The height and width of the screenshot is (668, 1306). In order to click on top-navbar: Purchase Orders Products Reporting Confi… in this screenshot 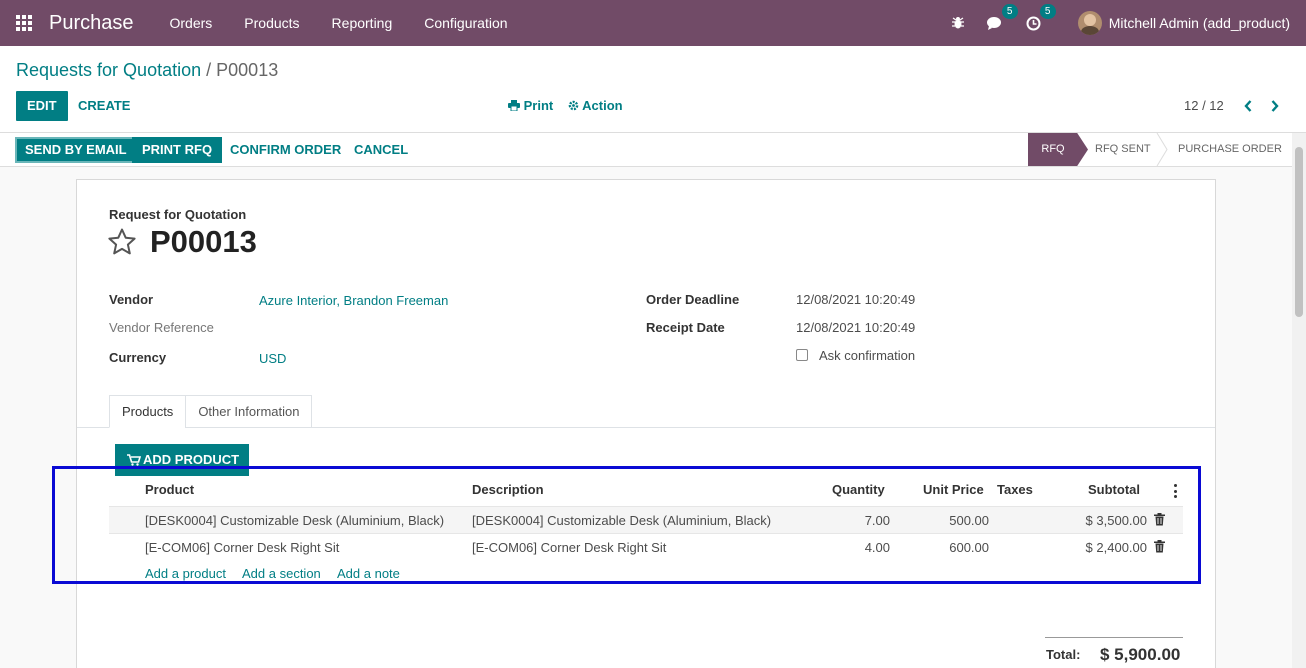, I will do `click(653, 23)`.